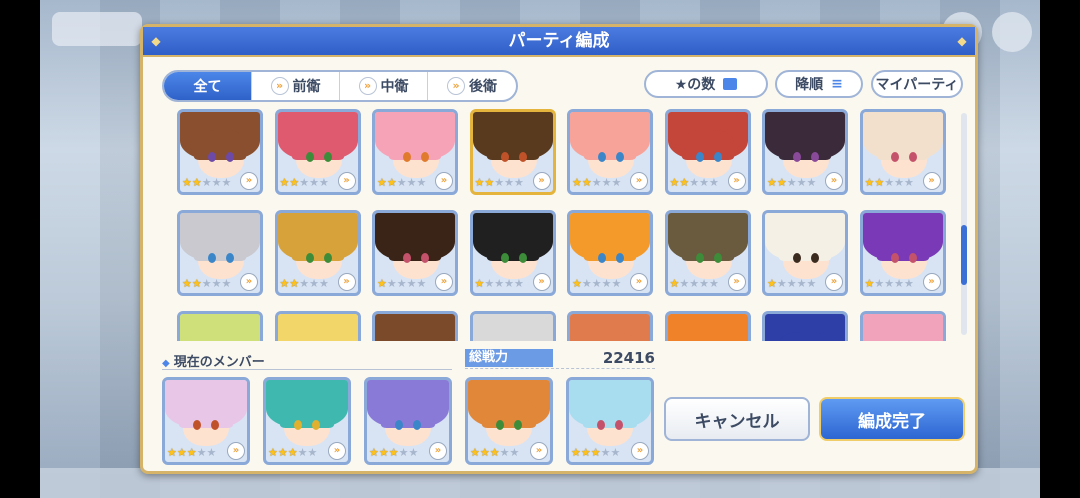 The image size is (1080, 498). Describe the element at coordinates (213, 360) in the screenshot. I see `member-section-label: ◆ 現在のメンバー` at that location.